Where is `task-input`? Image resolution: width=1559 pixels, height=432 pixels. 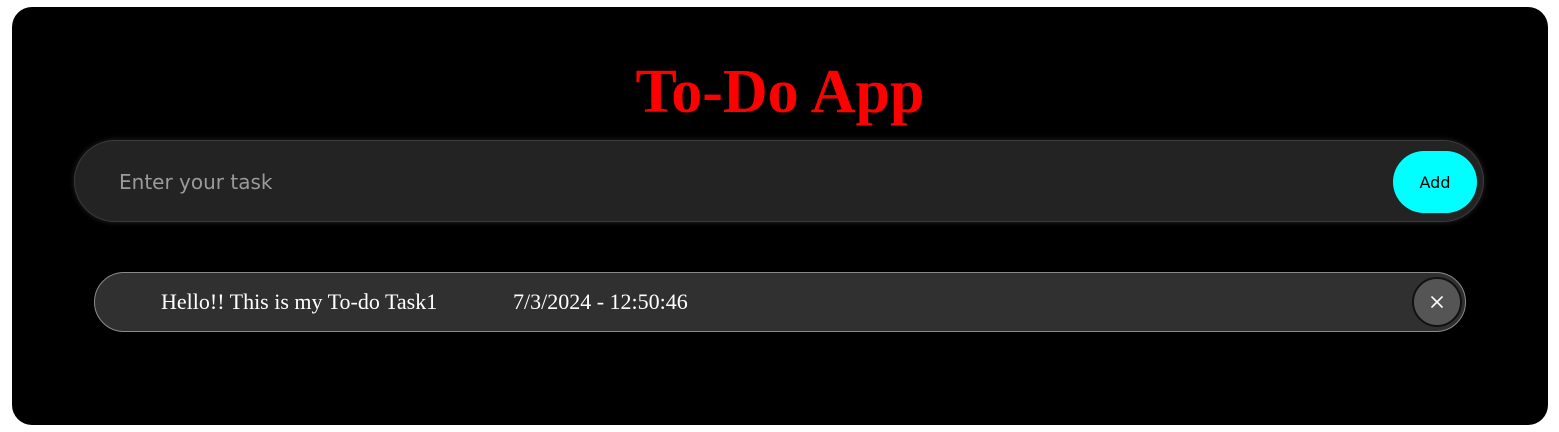
task-input is located at coordinates (734, 182).